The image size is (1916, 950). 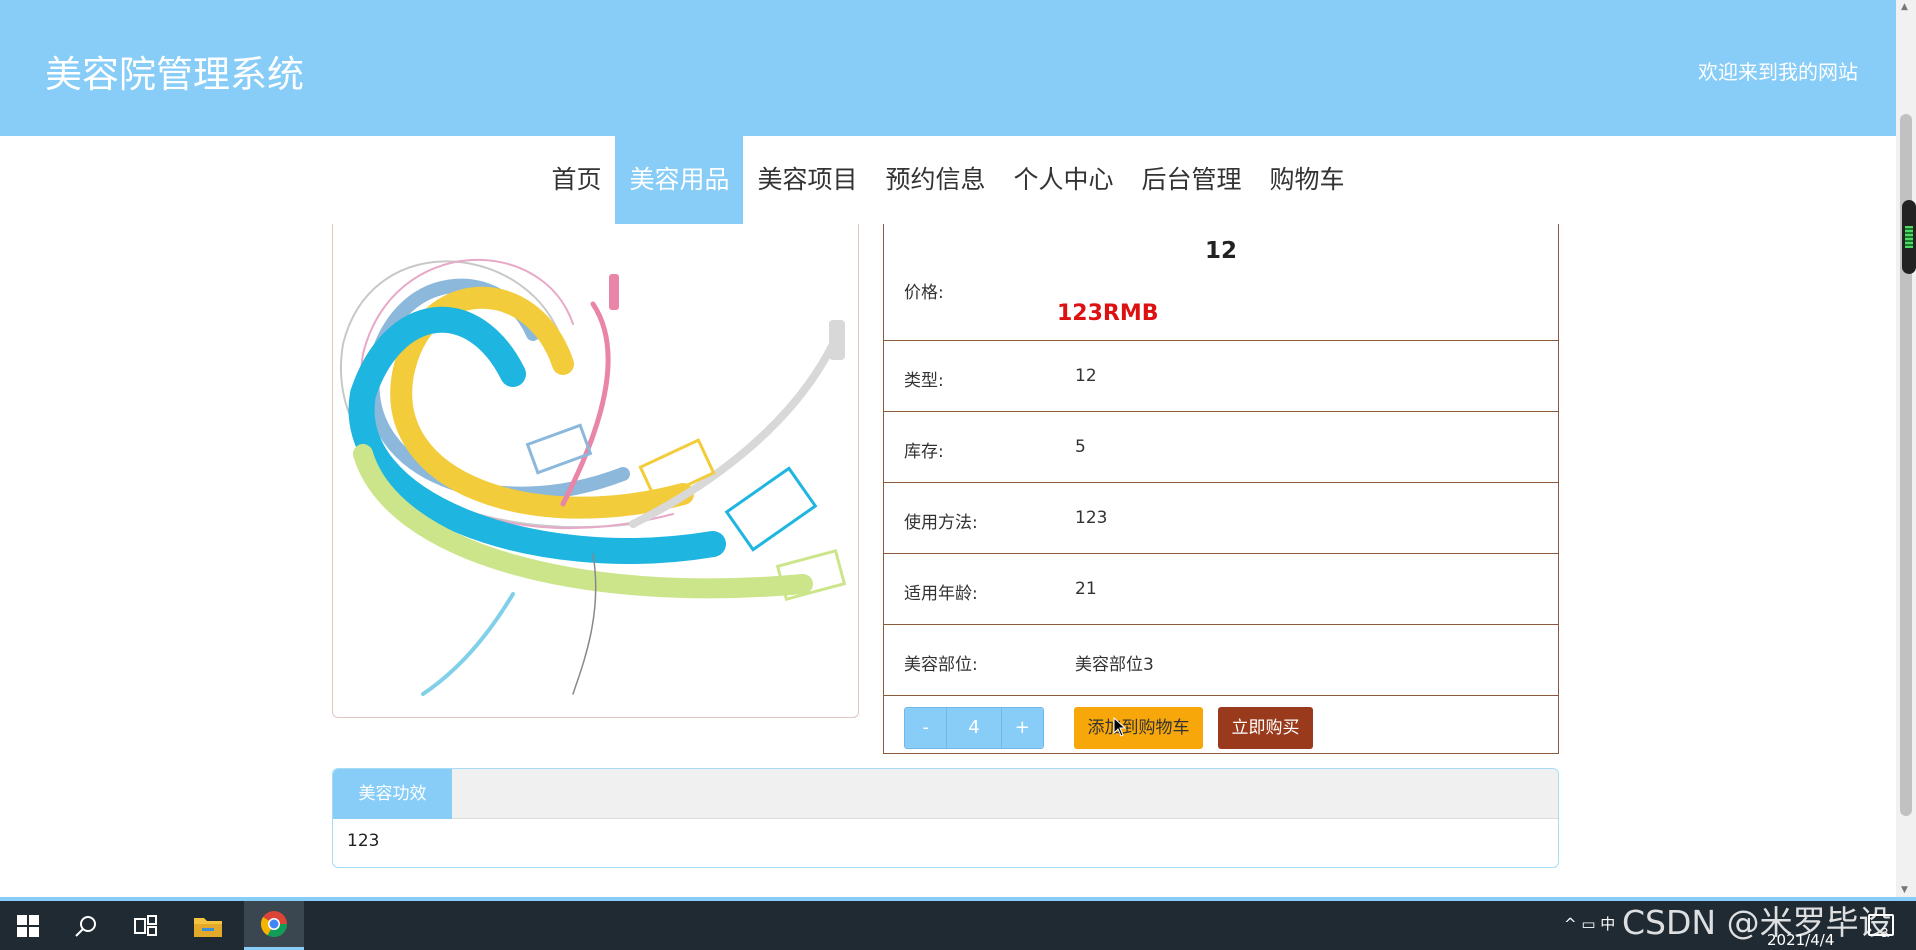 What do you see at coordinates (1221, 660) in the screenshot?
I see `body-part-row: 美容部位: 美容部位3` at bounding box center [1221, 660].